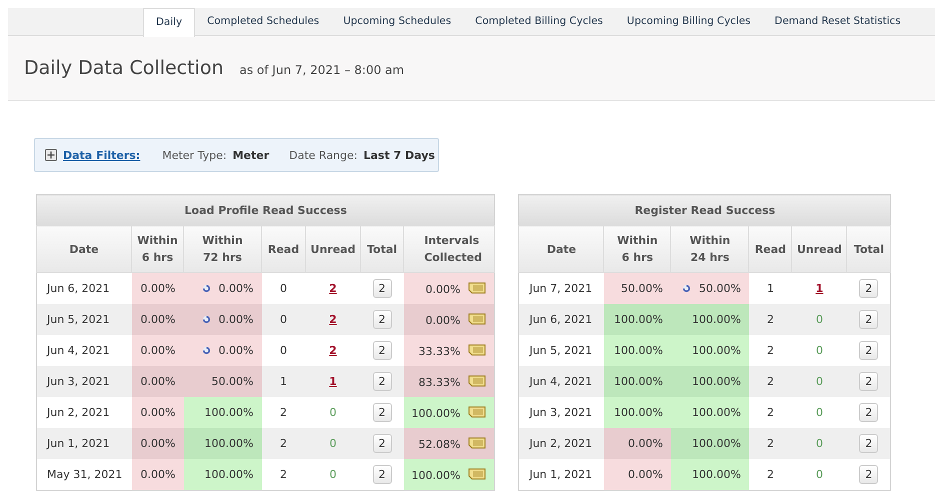 Image resolution: width=935 pixels, height=491 pixels. Describe the element at coordinates (84, 474) in the screenshot. I see `date-cell: May 31, 2021` at that location.